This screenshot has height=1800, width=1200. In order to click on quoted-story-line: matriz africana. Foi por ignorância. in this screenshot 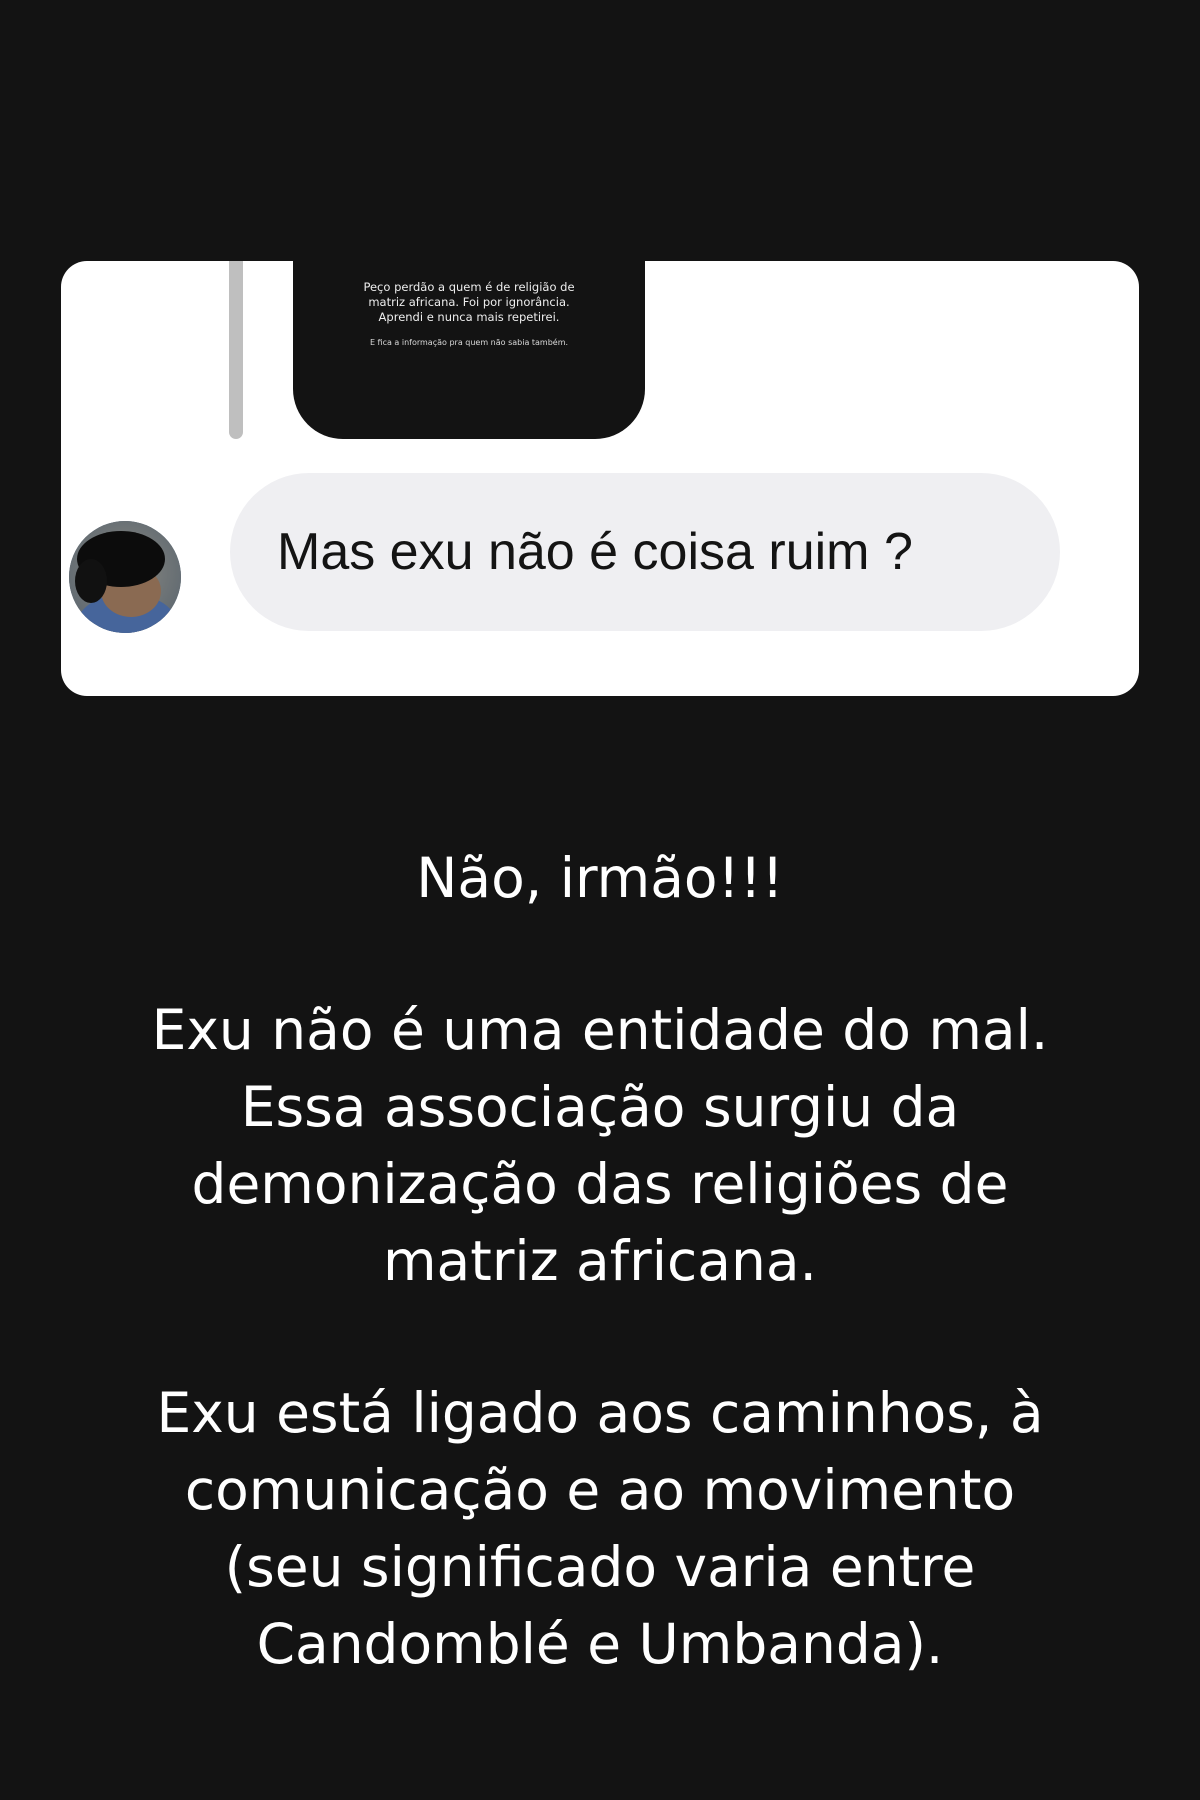, I will do `click(469, 302)`.